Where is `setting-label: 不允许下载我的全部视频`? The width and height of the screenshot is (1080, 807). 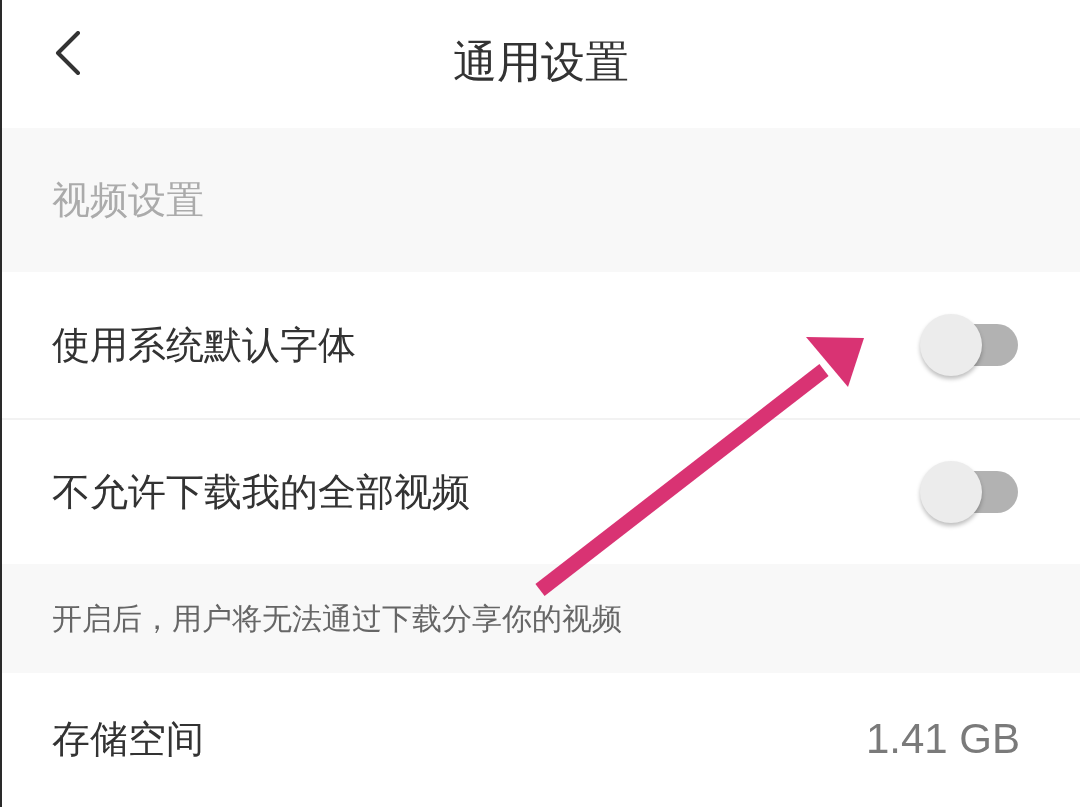 setting-label: 不允许下载我的全部视频 is located at coordinates (261, 492).